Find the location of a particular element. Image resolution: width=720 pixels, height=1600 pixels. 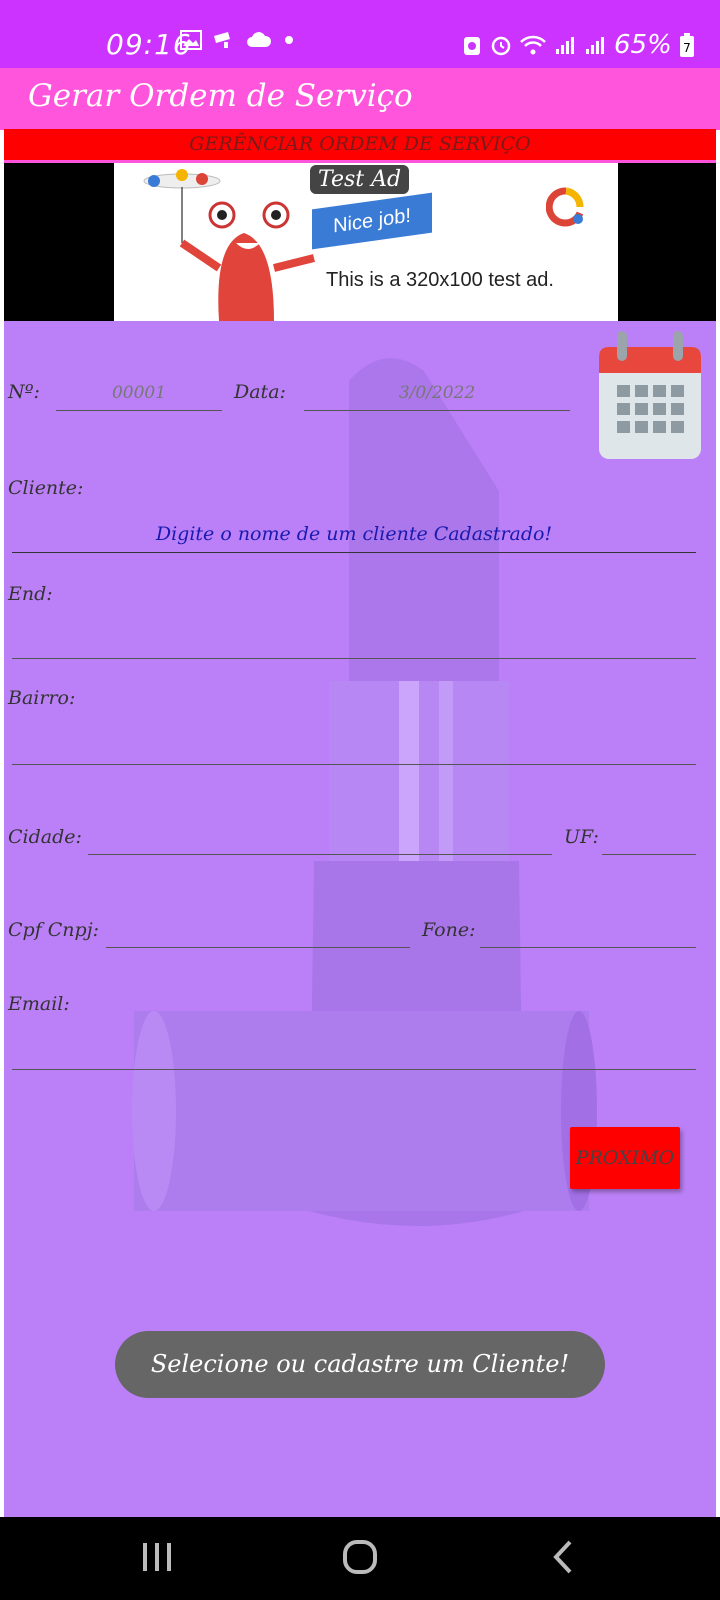

ad-logo-icon is located at coordinates (565, 207).